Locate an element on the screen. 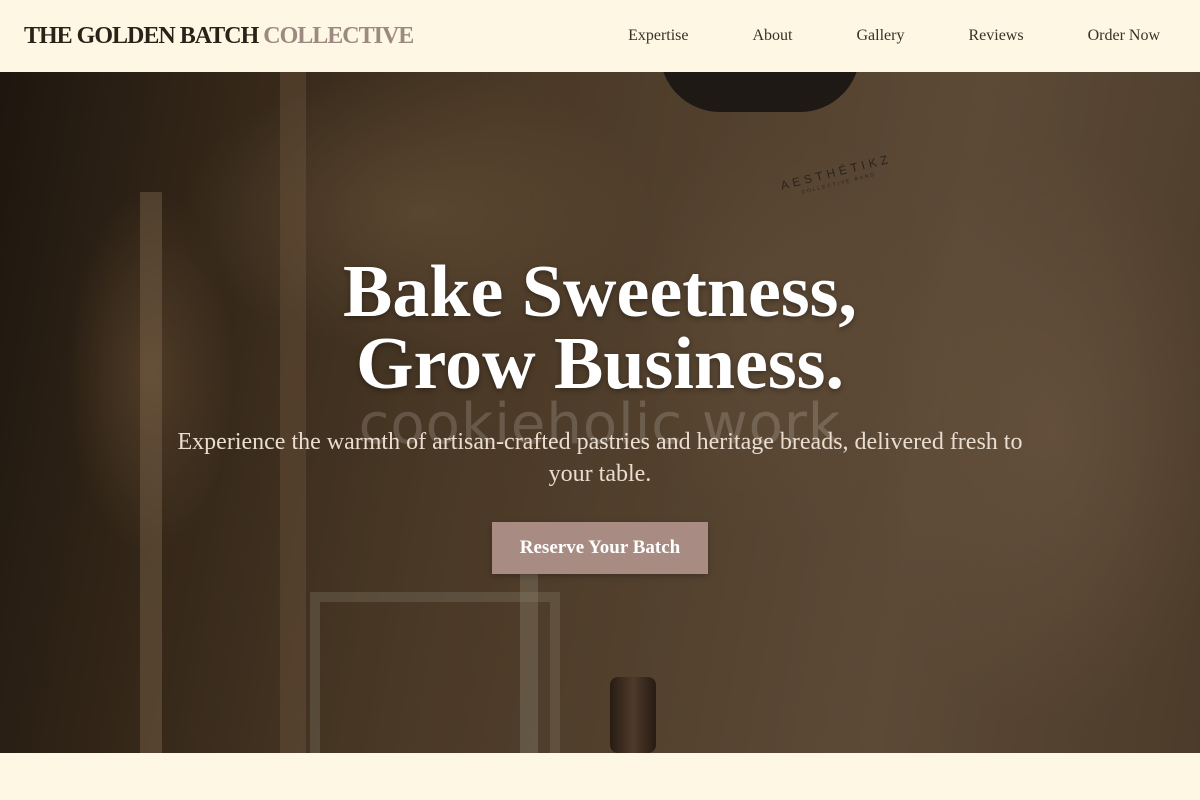  nav-link-gallery: Gallery is located at coordinates (880, 36).